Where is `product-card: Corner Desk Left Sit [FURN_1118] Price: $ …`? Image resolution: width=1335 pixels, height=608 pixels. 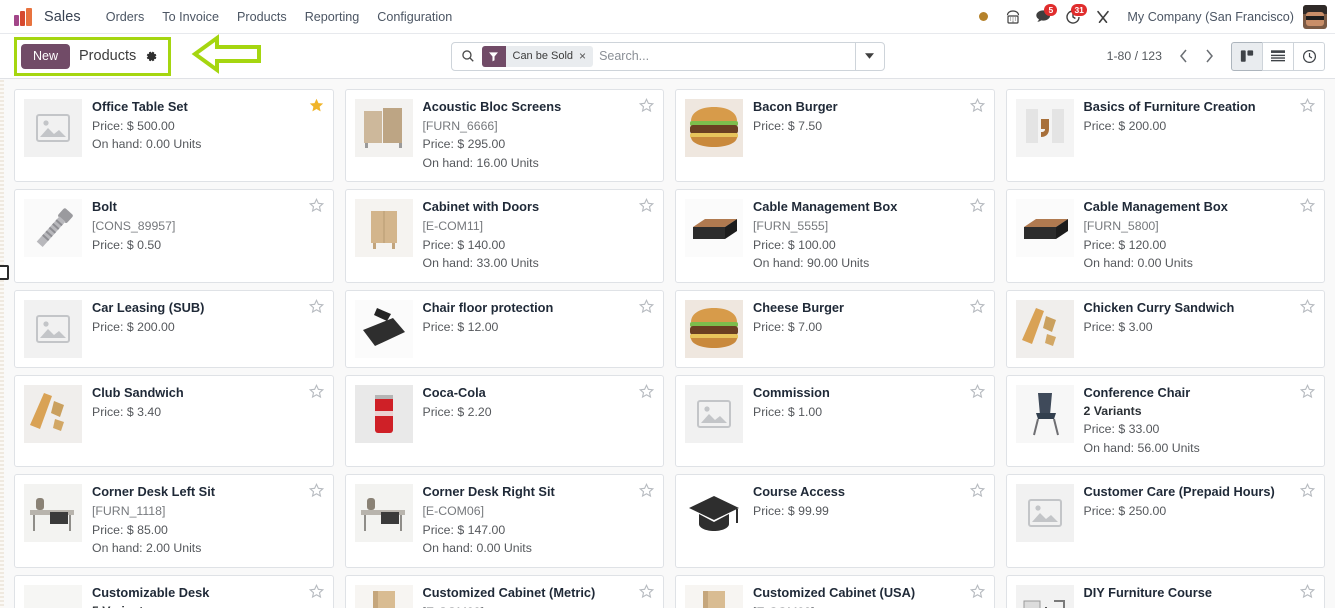
product-card: Corner Desk Left Sit [FURN_1118] Price: $ … is located at coordinates (174, 521).